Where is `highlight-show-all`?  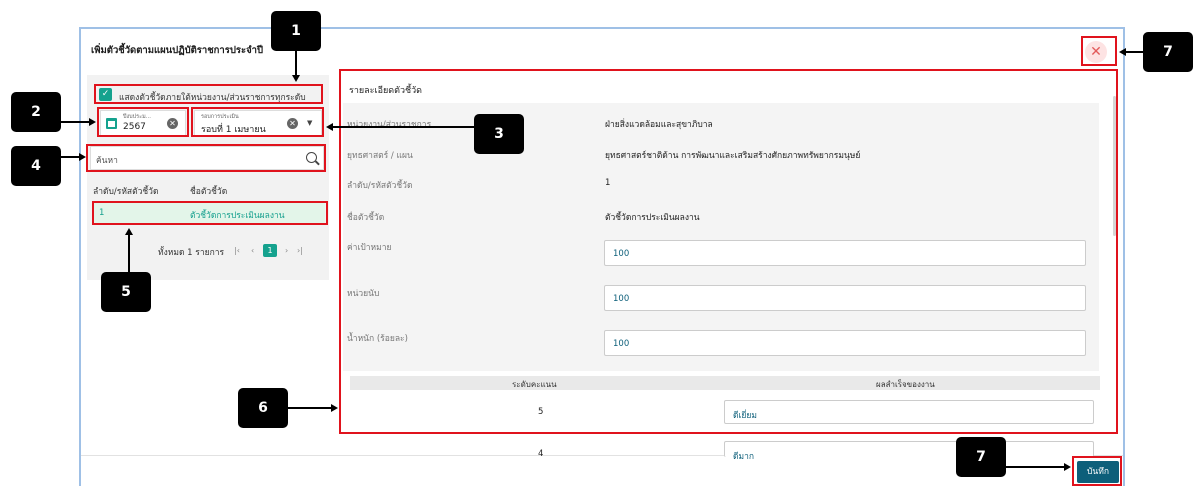 highlight-show-all is located at coordinates (208, 94).